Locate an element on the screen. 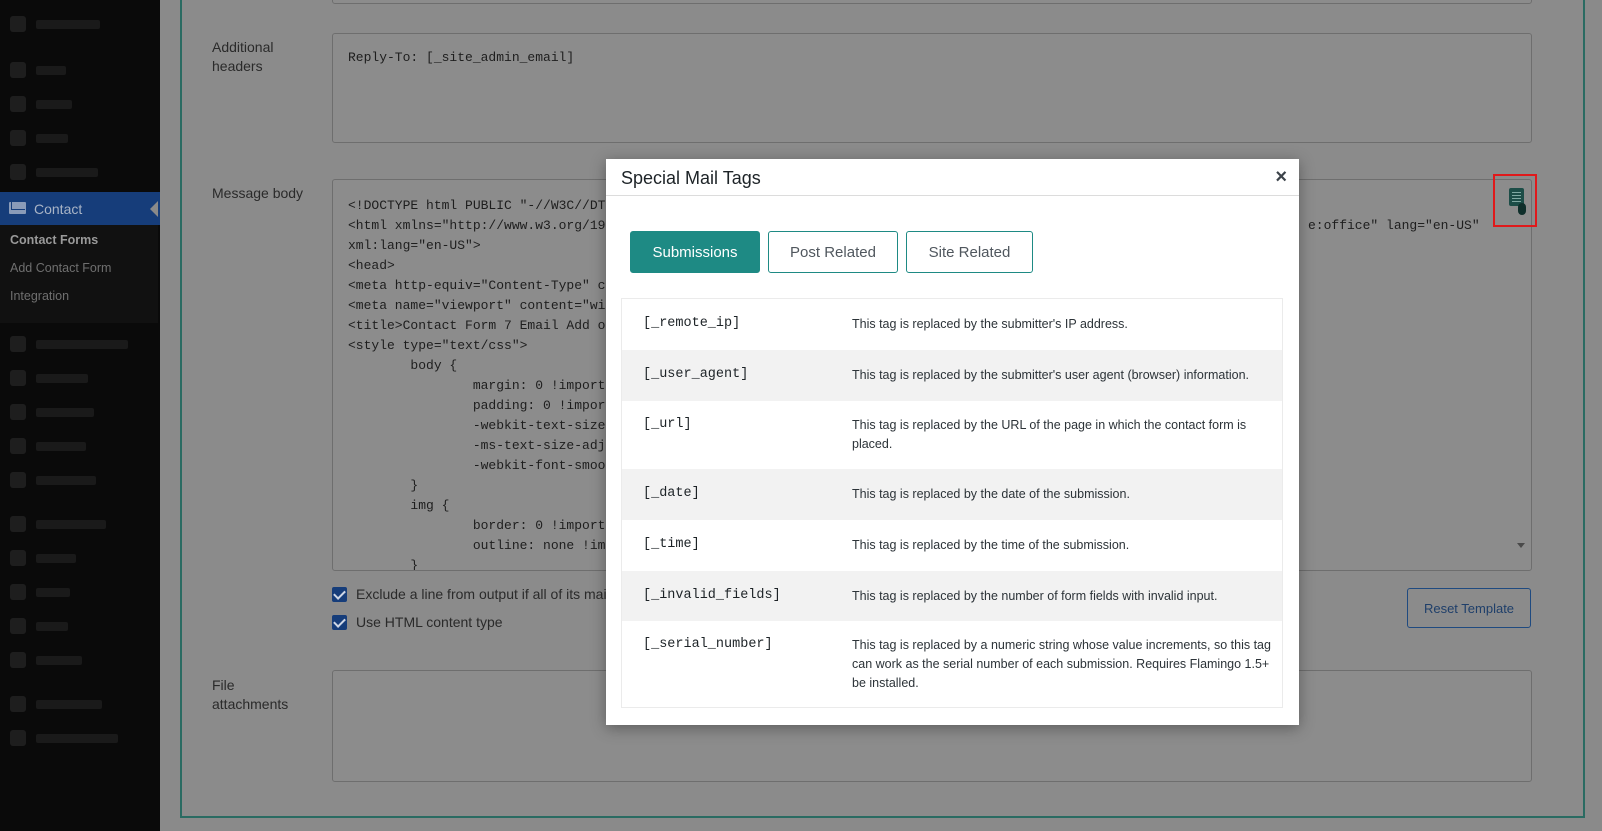 This screenshot has width=1602, height=831. code-line: <meta name="viewport" content="wid is located at coordinates (481, 305).